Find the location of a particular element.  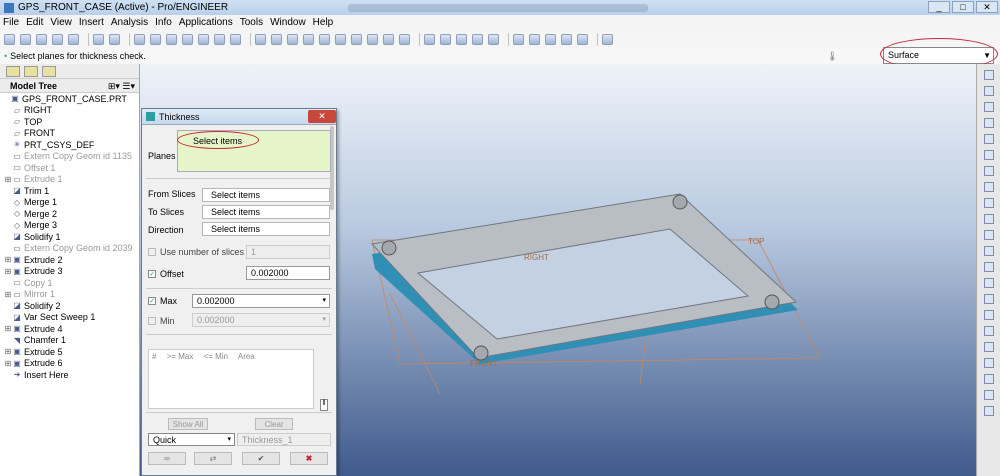

saved-views-icon is located at coordinates (372, 39).